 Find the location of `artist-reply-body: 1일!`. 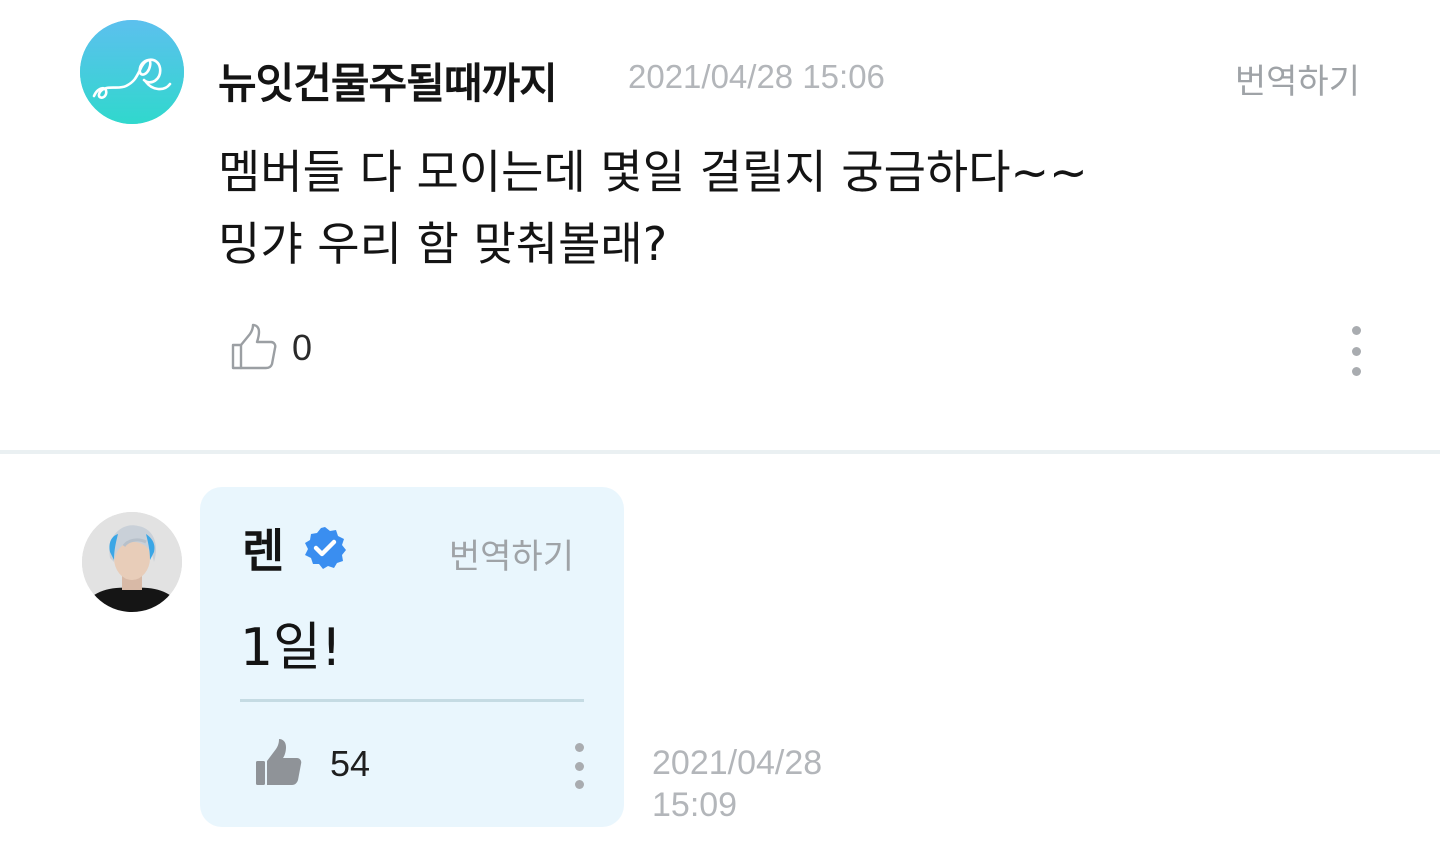

artist-reply-body: 1일! is located at coordinates (291, 648).